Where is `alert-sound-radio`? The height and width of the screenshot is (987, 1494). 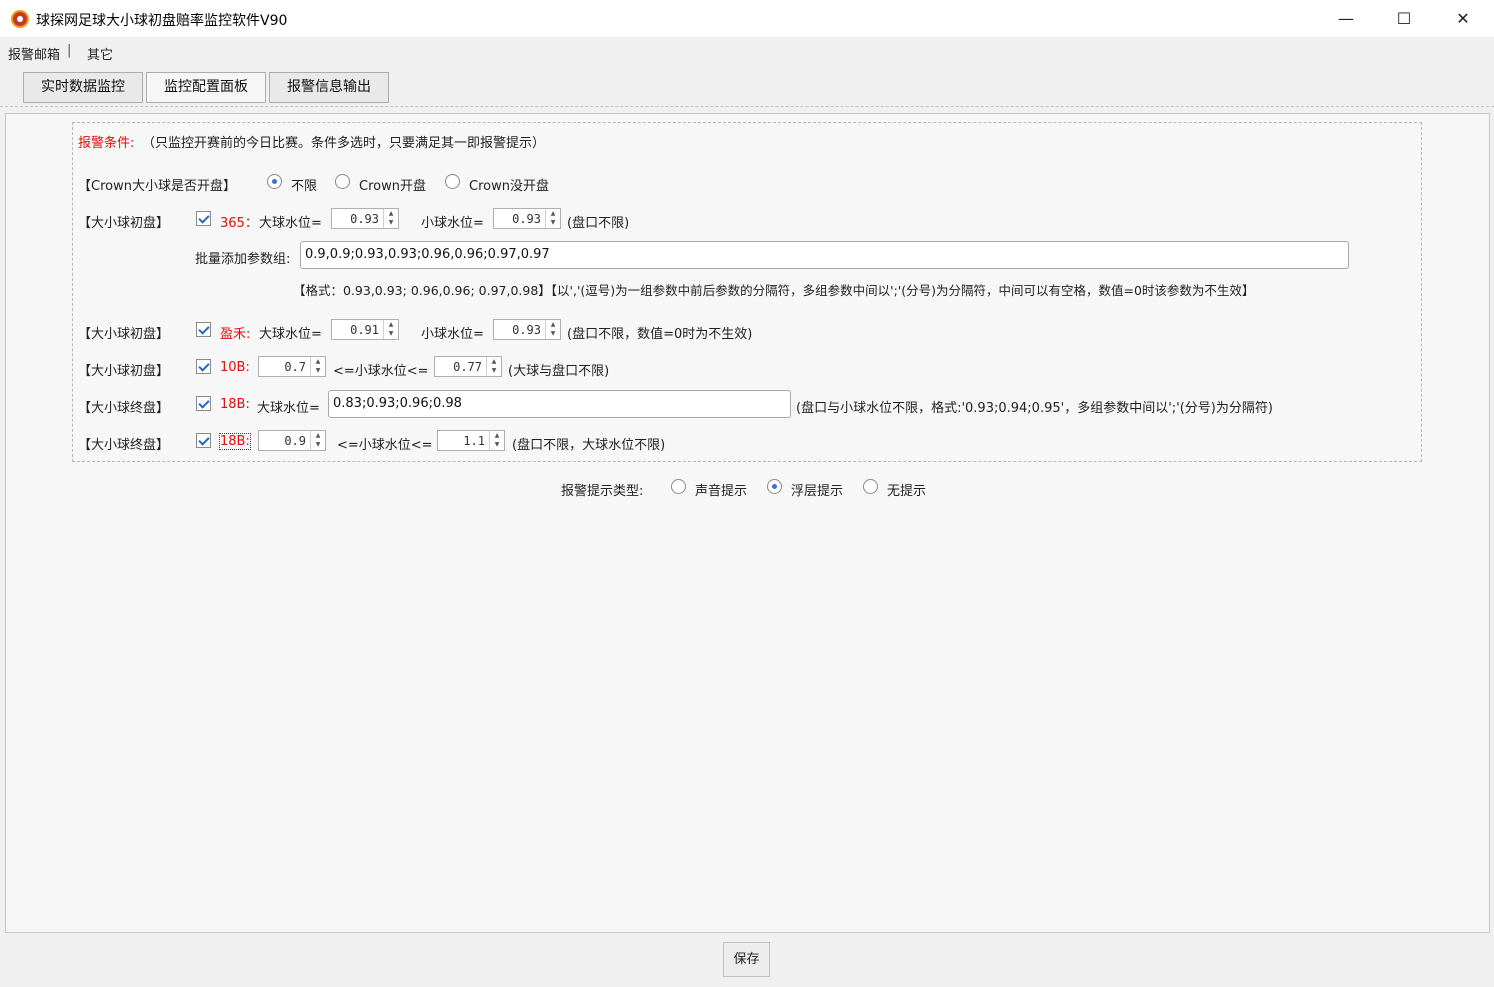
alert-sound-radio is located at coordinates (678, 486).